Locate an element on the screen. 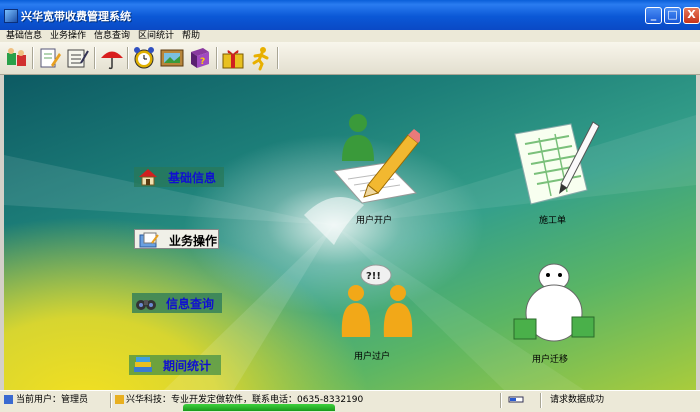 The image size is (700, 412). umbrella-icon is located at coordinates (112, 58).